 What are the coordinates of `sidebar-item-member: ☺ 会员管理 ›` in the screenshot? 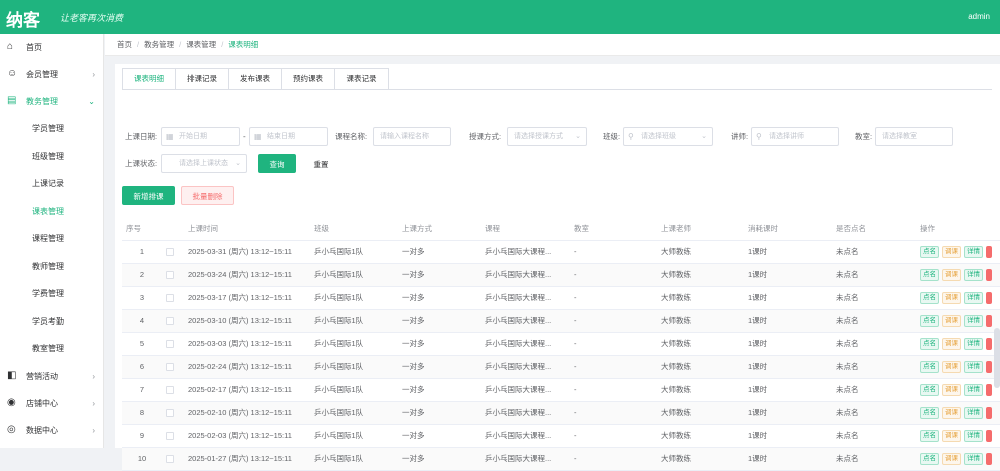 It's located at (51, 74).